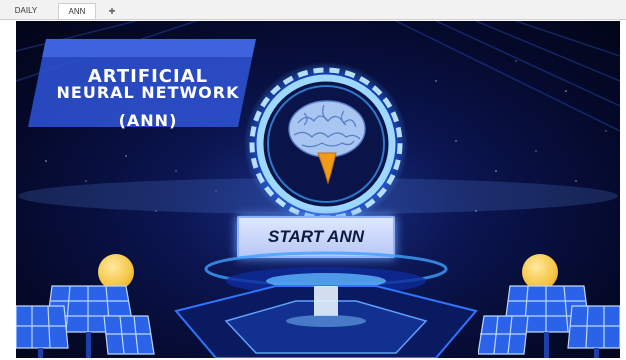  Describe the element at coordinates (26, 11) in the screenshot. I see `tab-daily: DAILY` at that location.